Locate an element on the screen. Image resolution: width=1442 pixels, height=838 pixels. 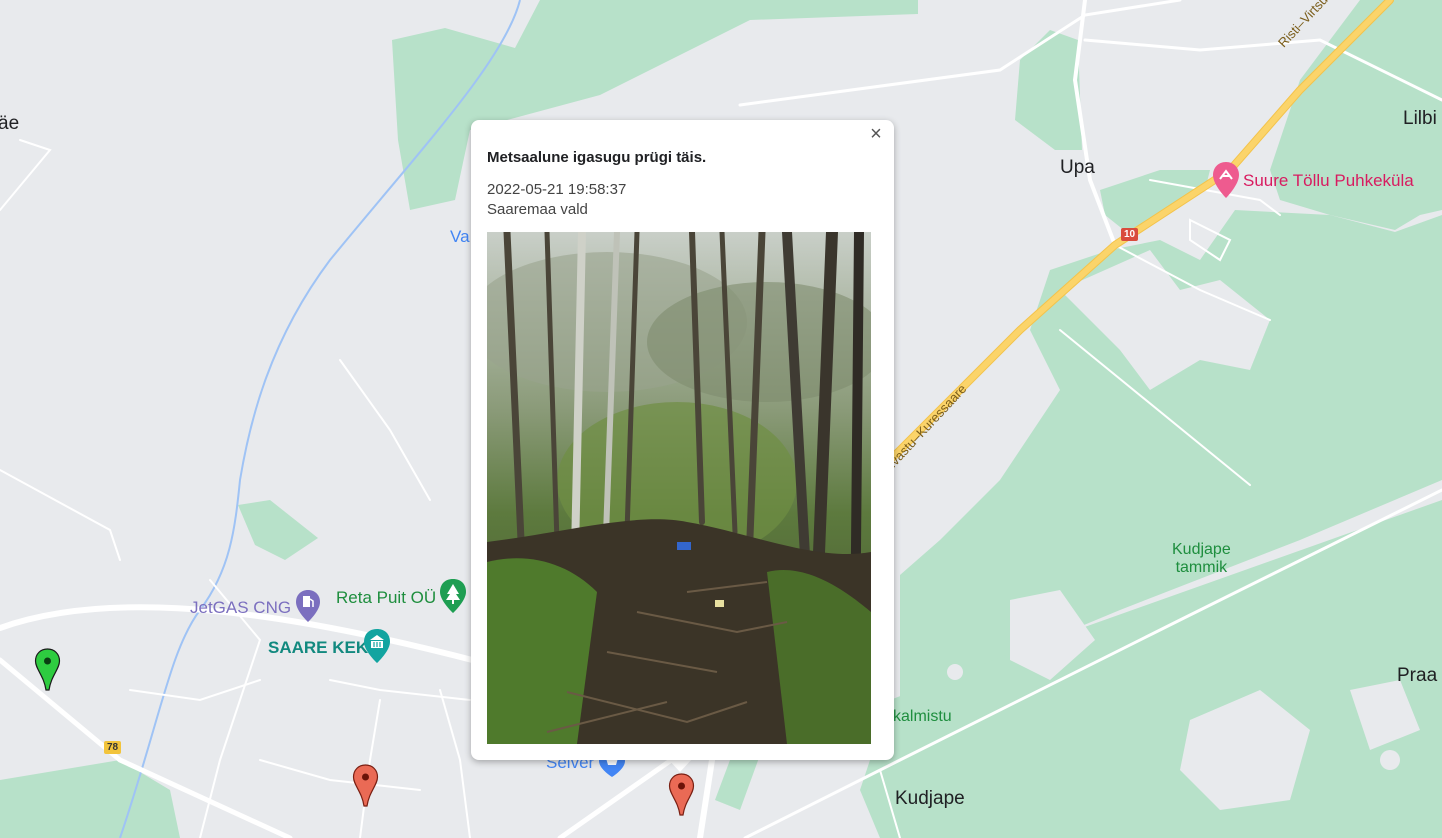
poi-label-kalmistu: kalmistu is located at coordinates (922, 717).